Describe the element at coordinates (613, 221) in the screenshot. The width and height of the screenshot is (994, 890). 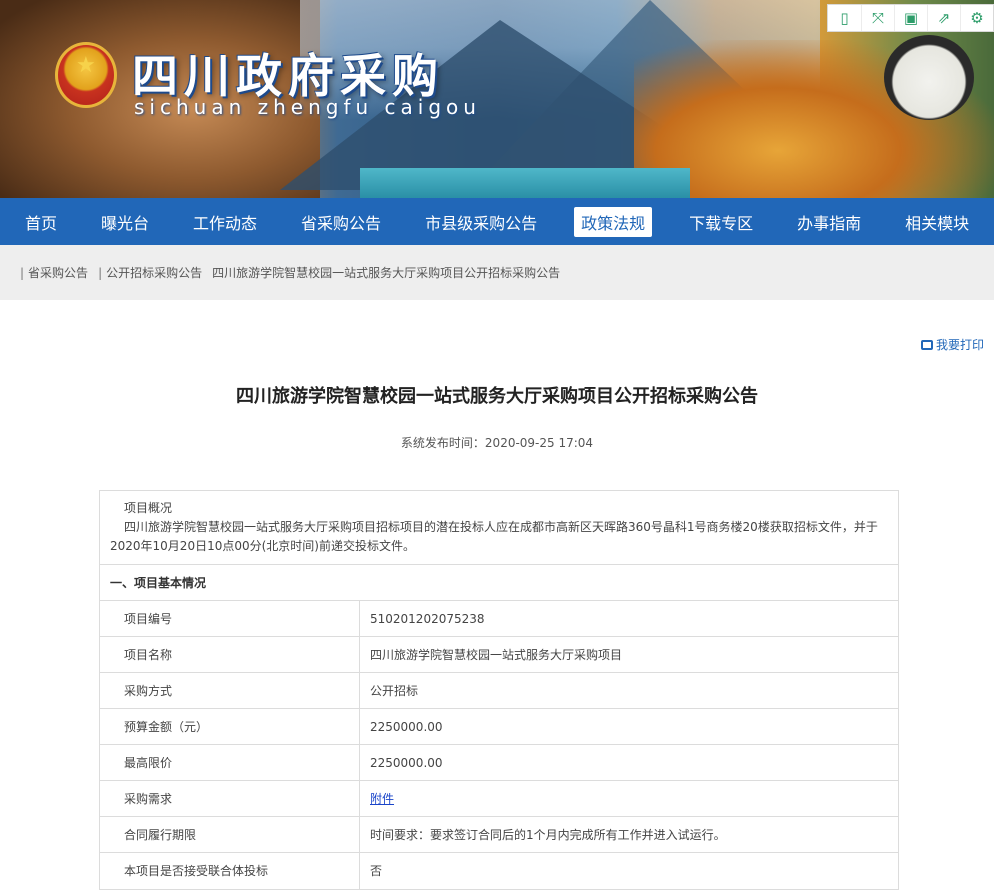
I see `nav-item-policies: 政策法规` at that location.